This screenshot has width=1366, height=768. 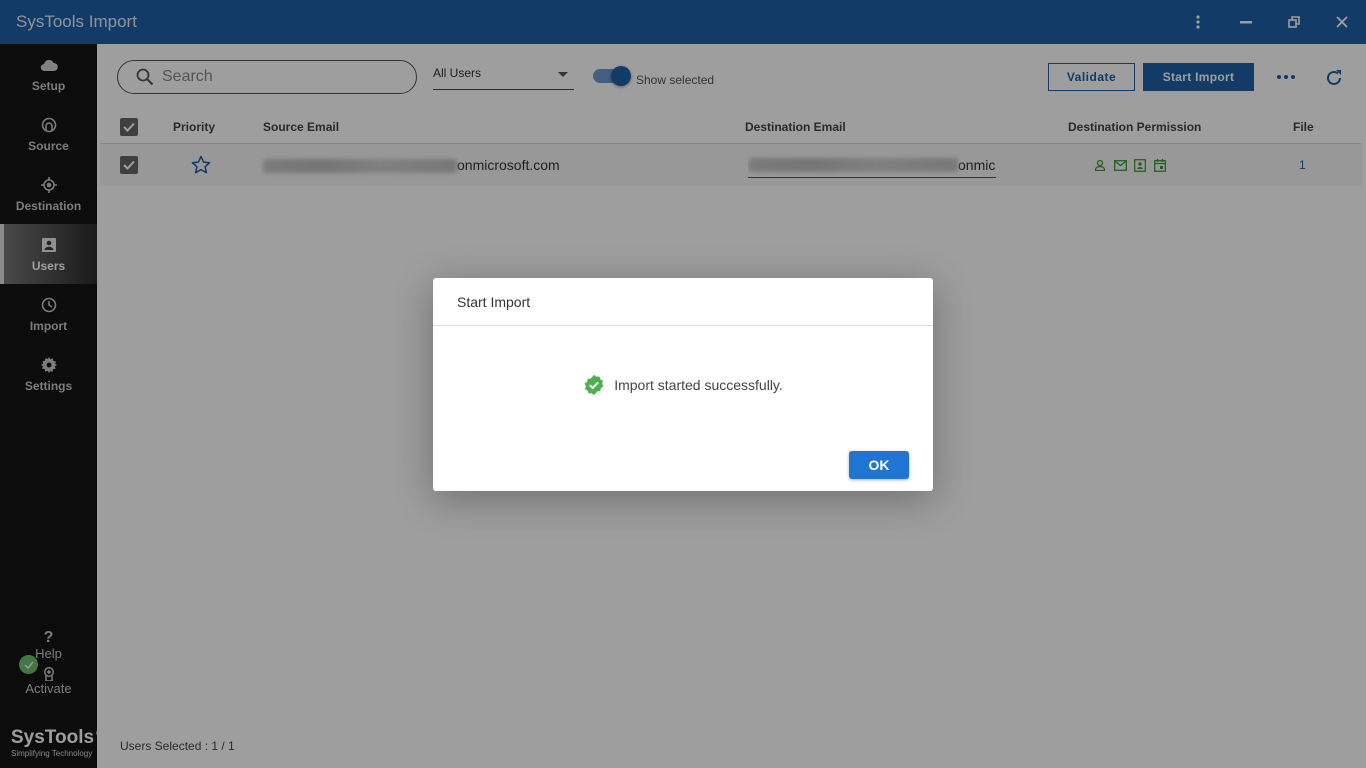 I want to click on dialog-message: Import started successfully., so click(x=698, y=385).